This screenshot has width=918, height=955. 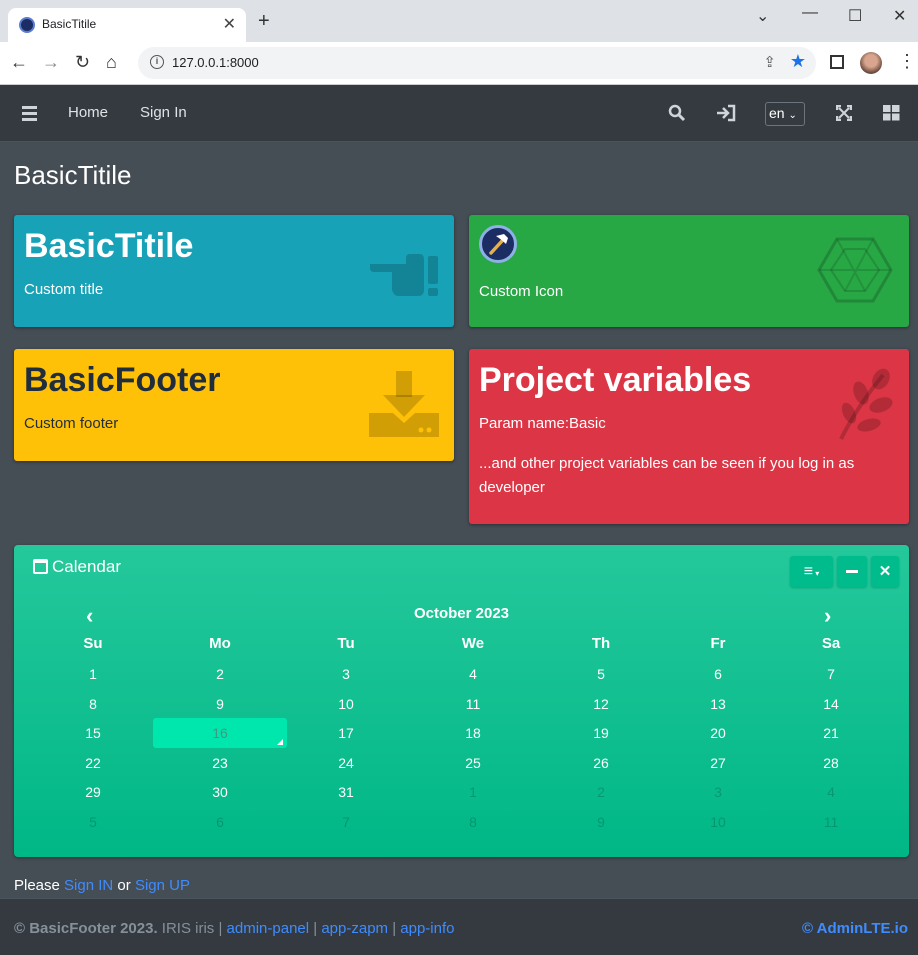 What do you see at coordinates (264, 21) in the screenshot?
I see `new-tab-icon: +` at bounding box center [264, 21].